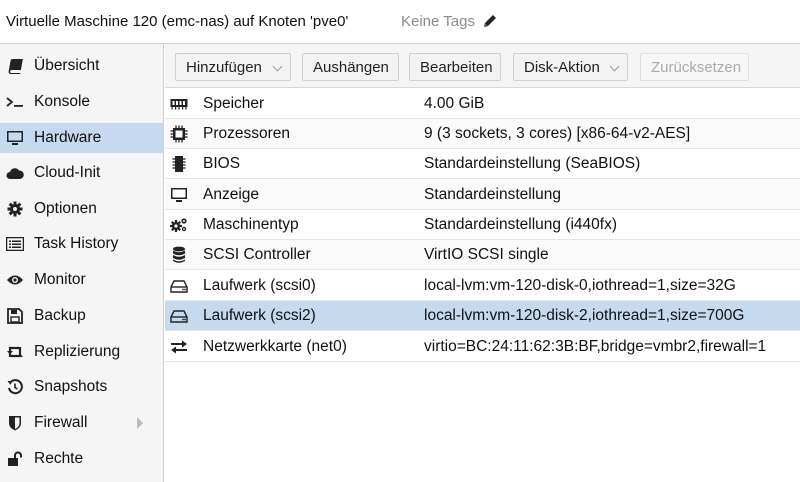 This screenshot has width=800, height=482. Describe the element at coordinates (234, 103) in the screenshot. I see `row-key: Speicher` at that location.